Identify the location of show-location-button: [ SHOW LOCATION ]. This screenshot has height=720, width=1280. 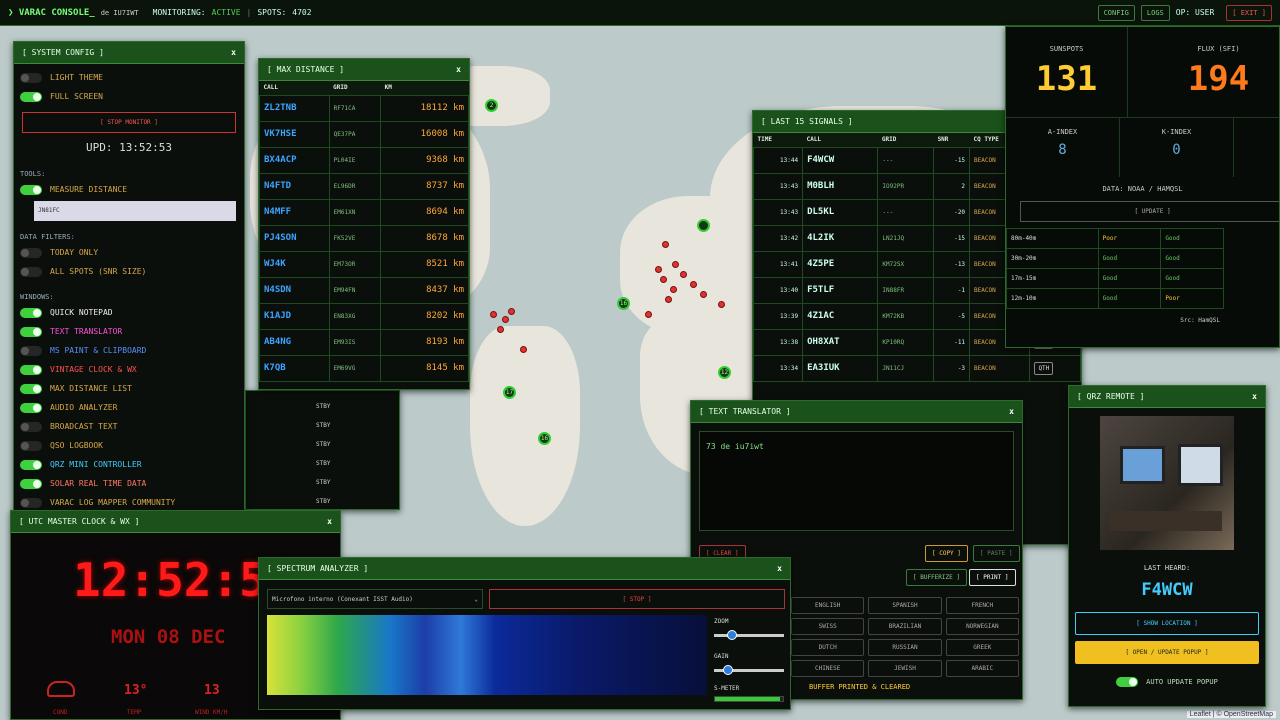
(1167, 623).